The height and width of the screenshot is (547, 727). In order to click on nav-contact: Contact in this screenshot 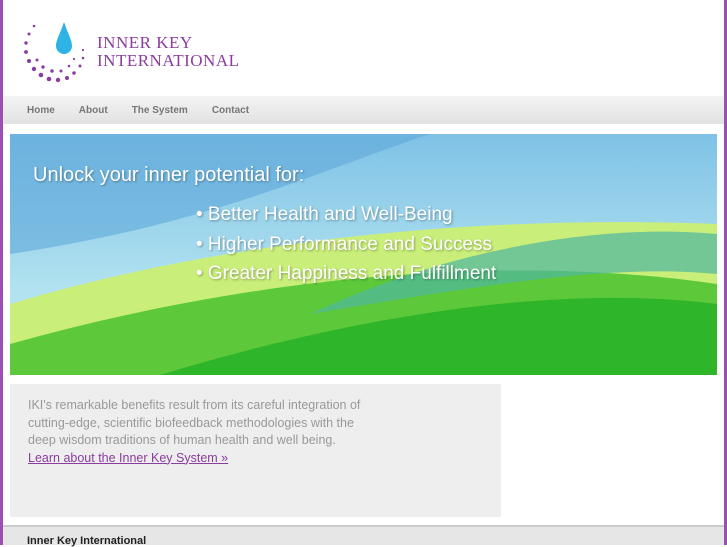, I will do `click(230, 110)`.